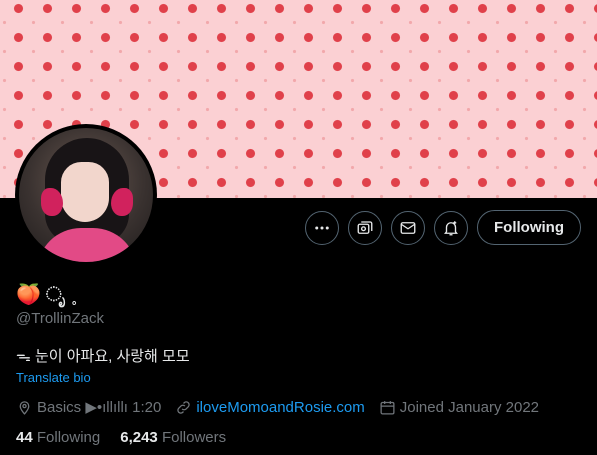 This screenshot has height=455, width=597. I want to click on notify-icon, so click(451, 227).